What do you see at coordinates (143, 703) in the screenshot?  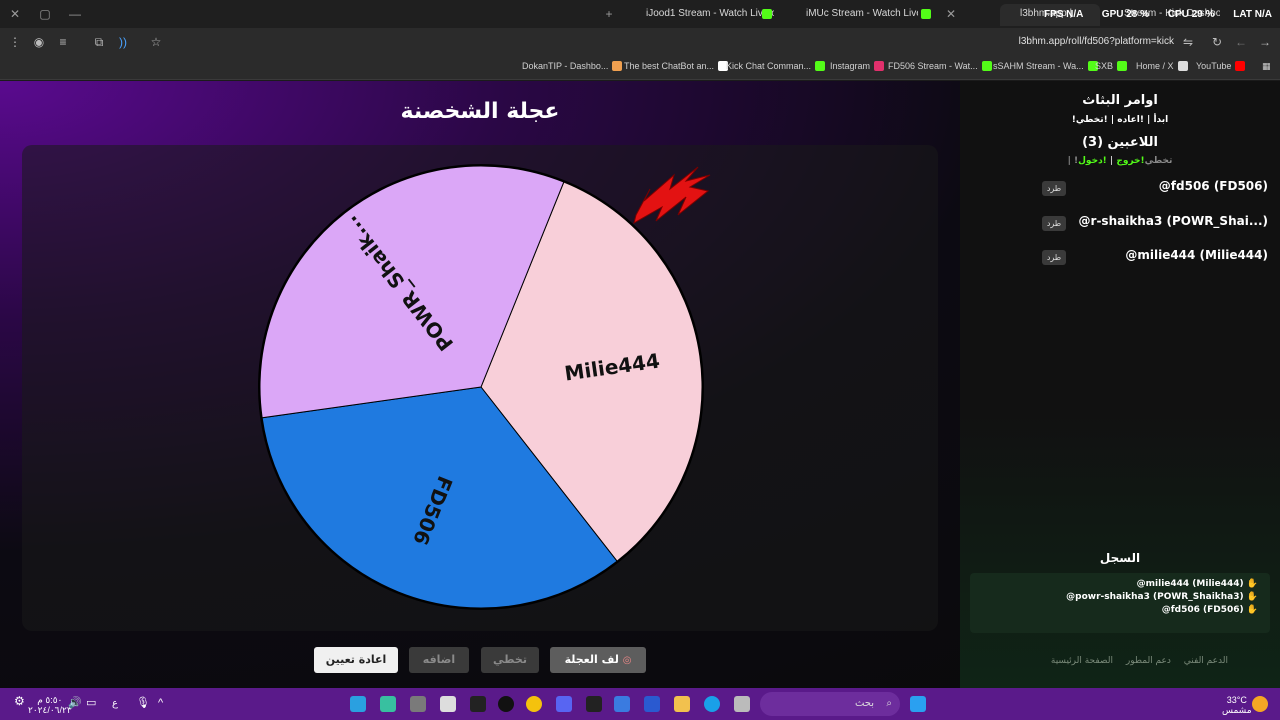 I see `microphone-icon: 🎙` at bounding box center [143, 703].